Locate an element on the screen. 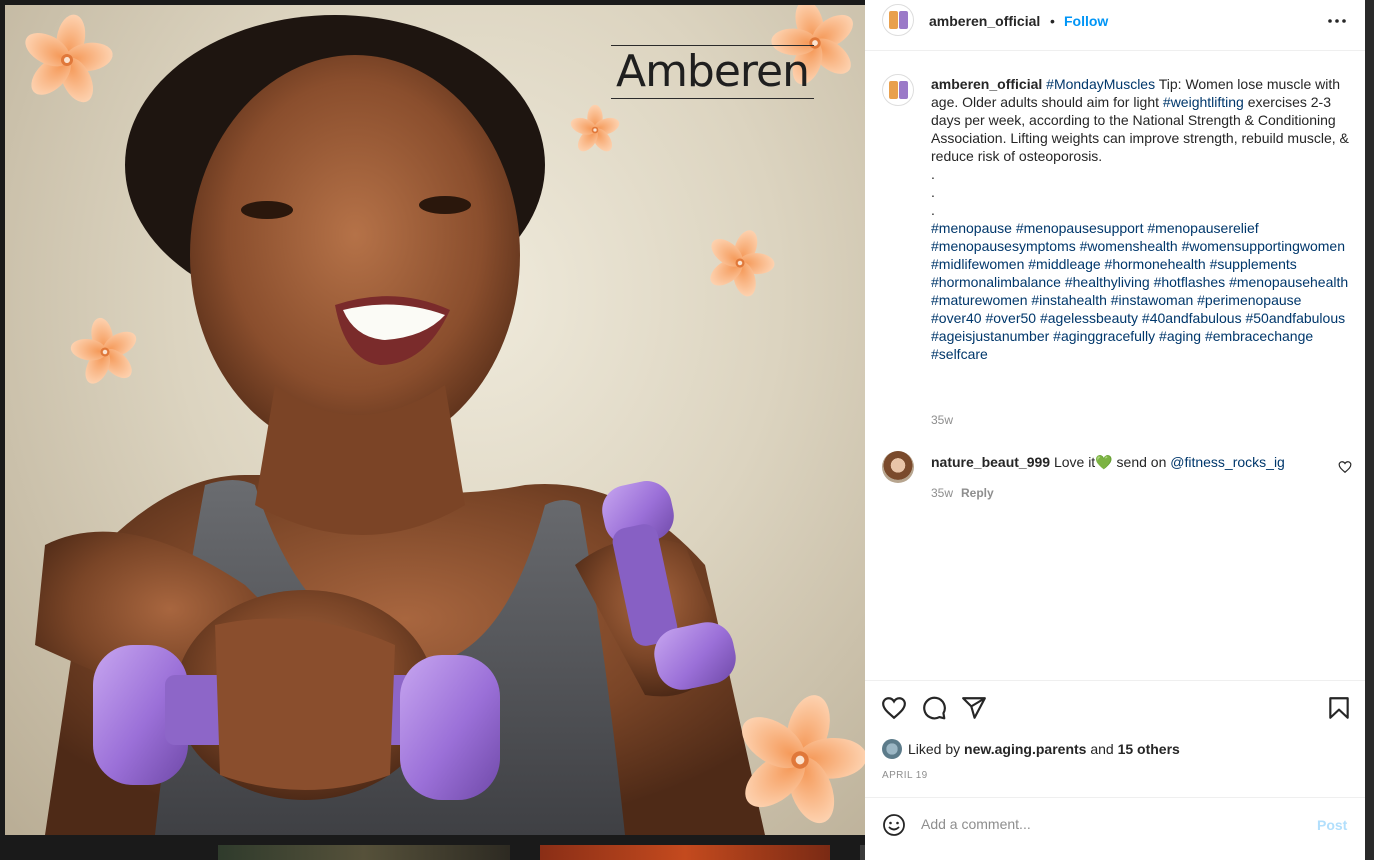 The width and height of the screenshot is (1374, 860). logo-rule-bottom is located at coordinates (712, 98).